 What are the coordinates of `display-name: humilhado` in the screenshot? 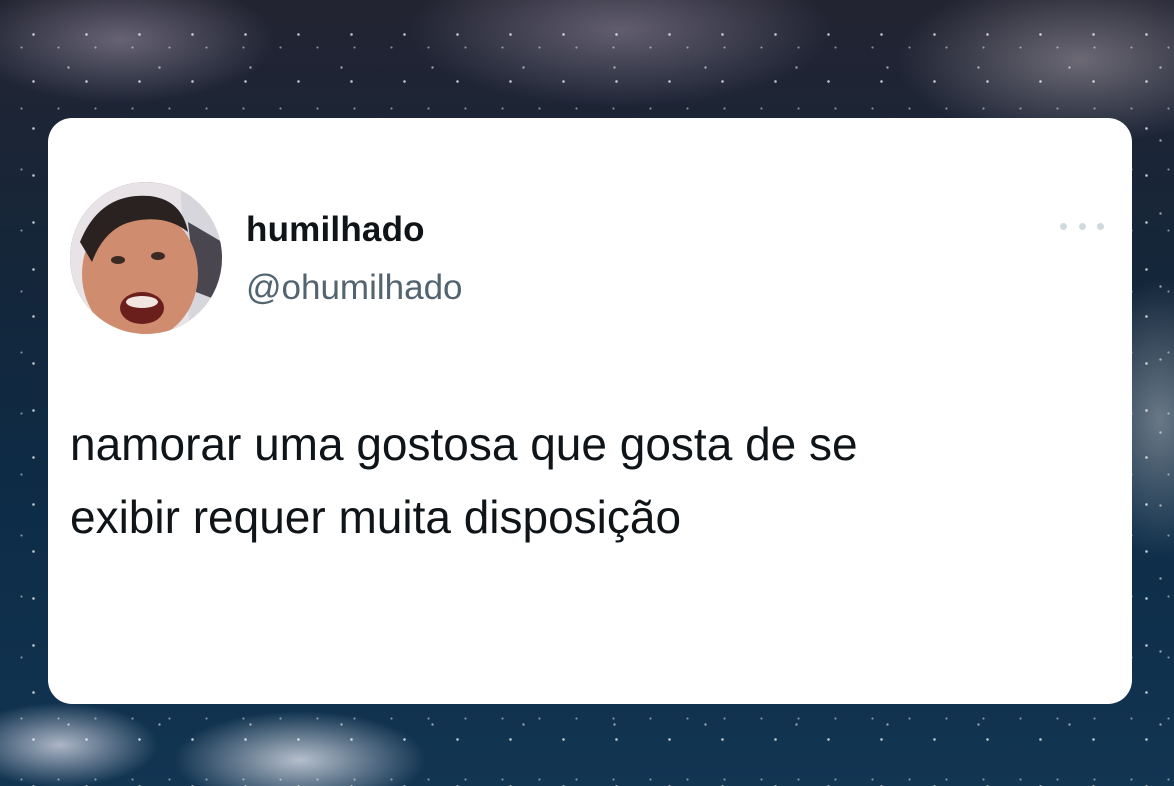 It's located at (335, 230).